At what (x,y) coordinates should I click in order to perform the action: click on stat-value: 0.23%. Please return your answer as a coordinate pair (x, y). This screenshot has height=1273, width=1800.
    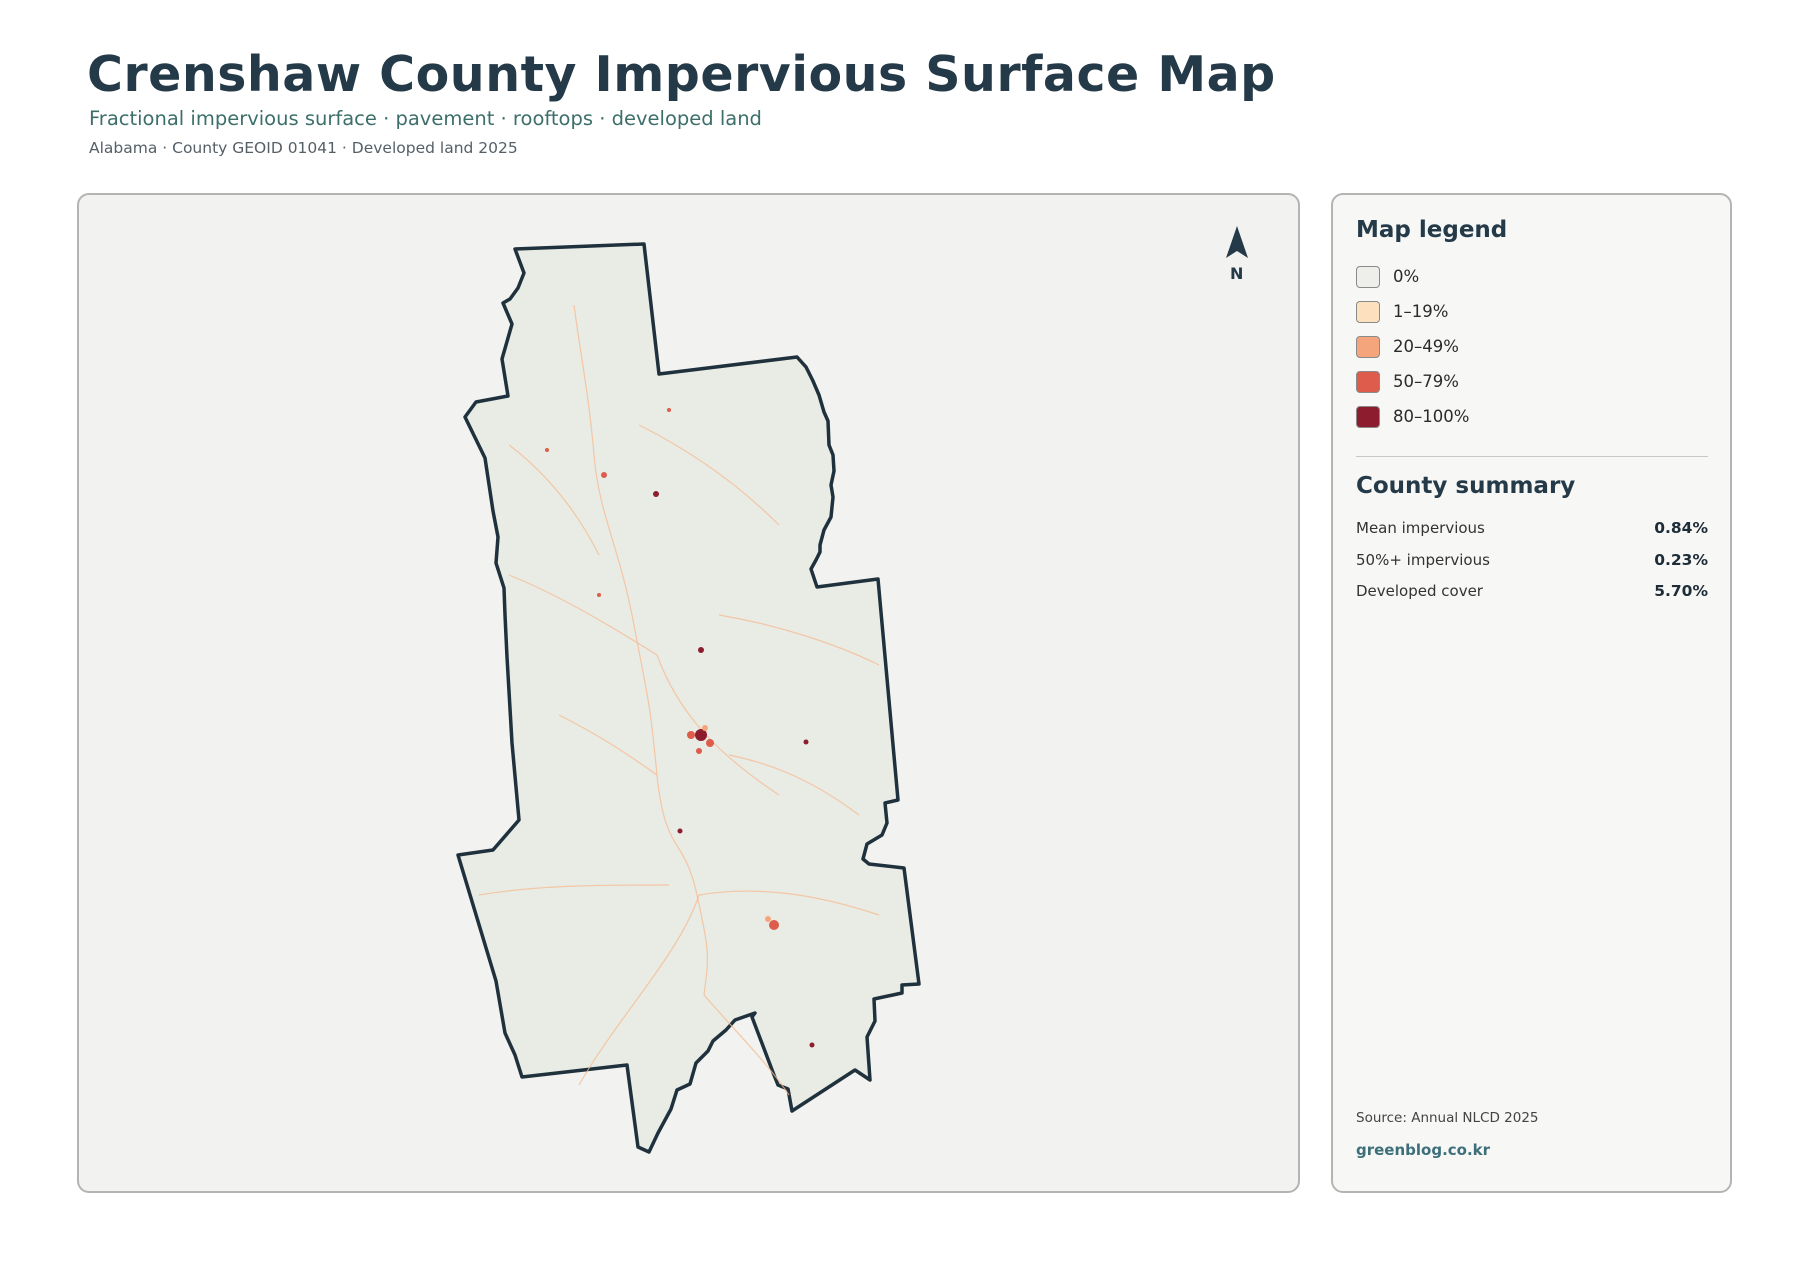
    Looking at the image, I should click on (1681, 560).